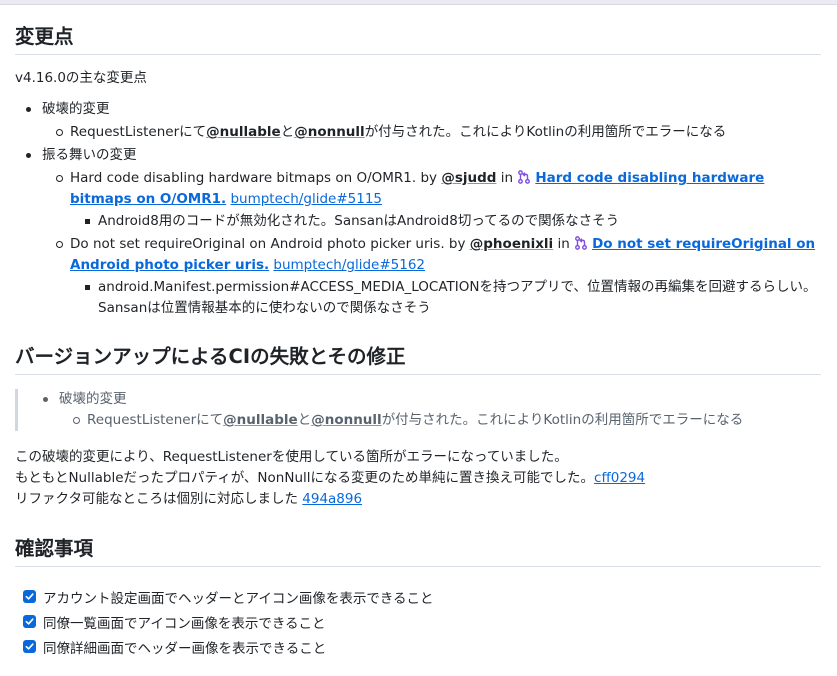 This screenshot has width=837, height=676. I want to click on commit-link-494a896: 494a896, so click(332, 499).